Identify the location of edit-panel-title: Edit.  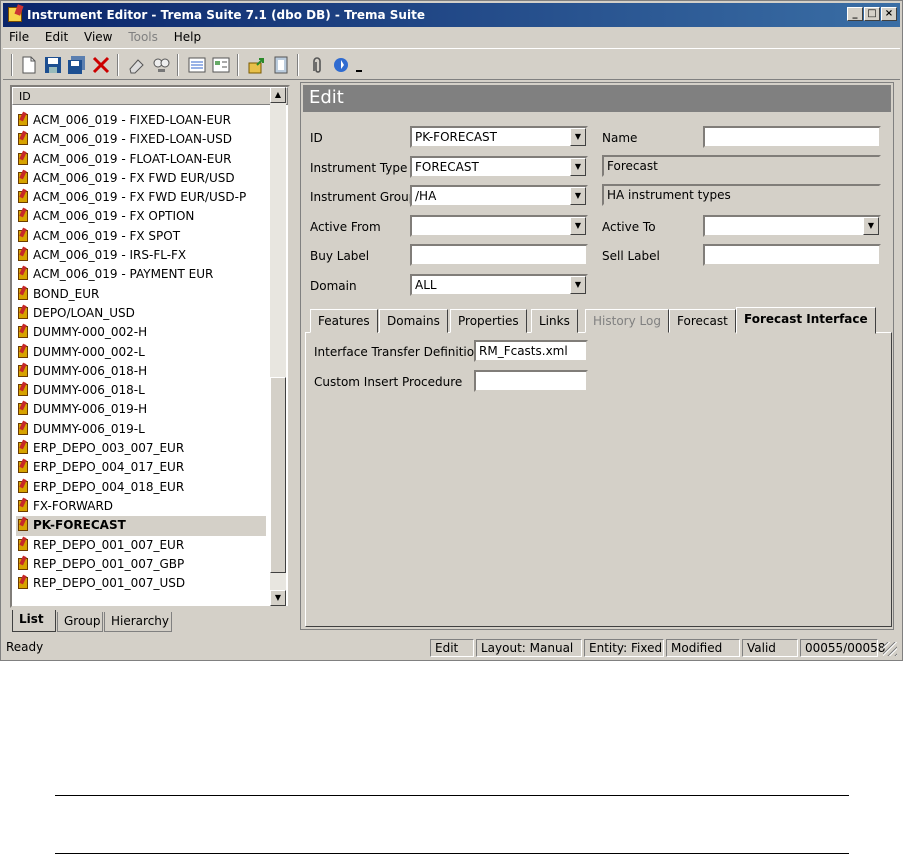
(597, 98).